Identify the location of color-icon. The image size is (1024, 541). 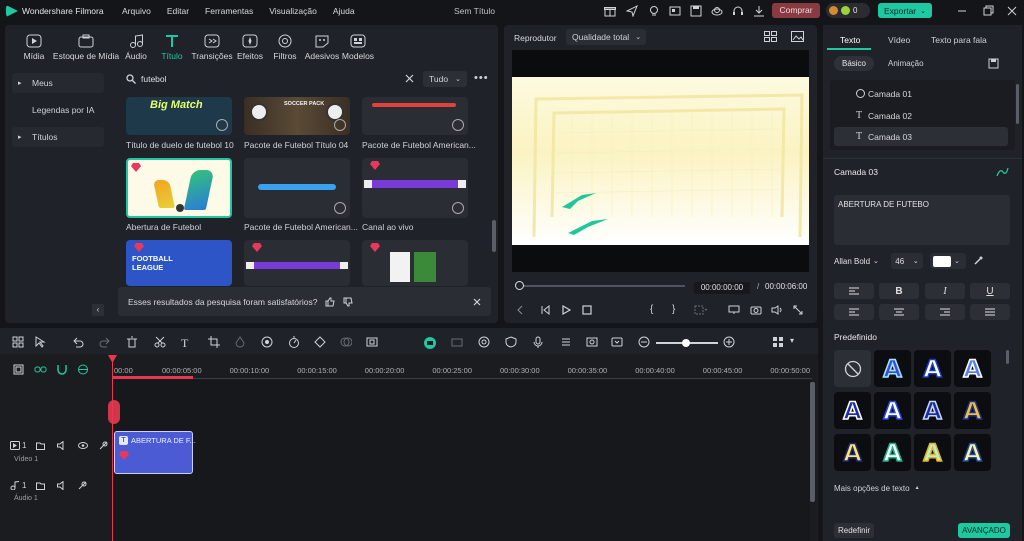
(241, 343).